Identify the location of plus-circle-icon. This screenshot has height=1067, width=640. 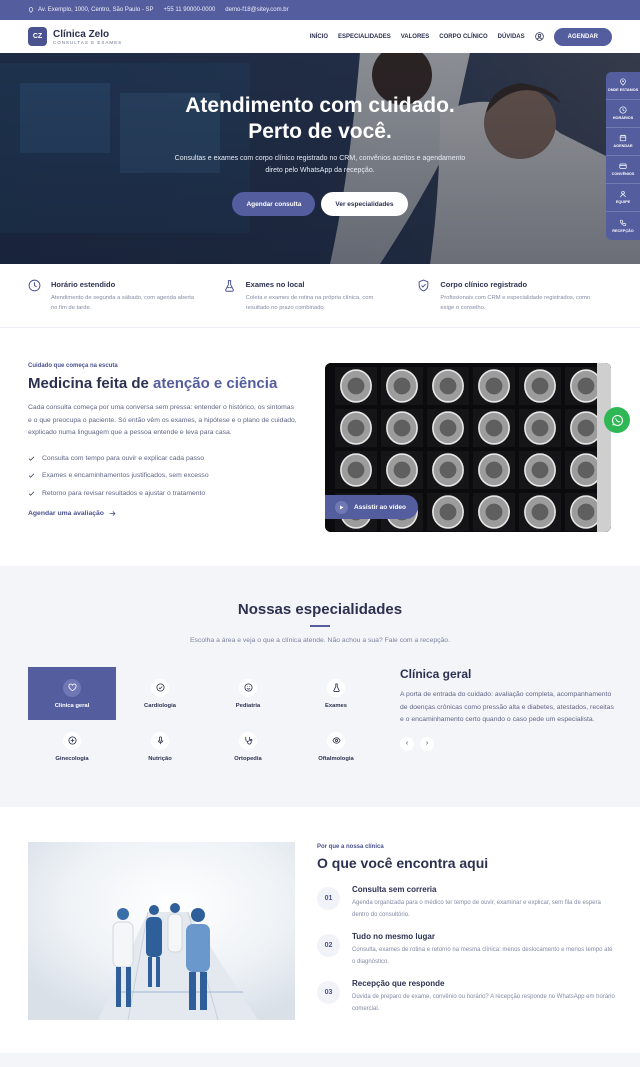
(72, 740).